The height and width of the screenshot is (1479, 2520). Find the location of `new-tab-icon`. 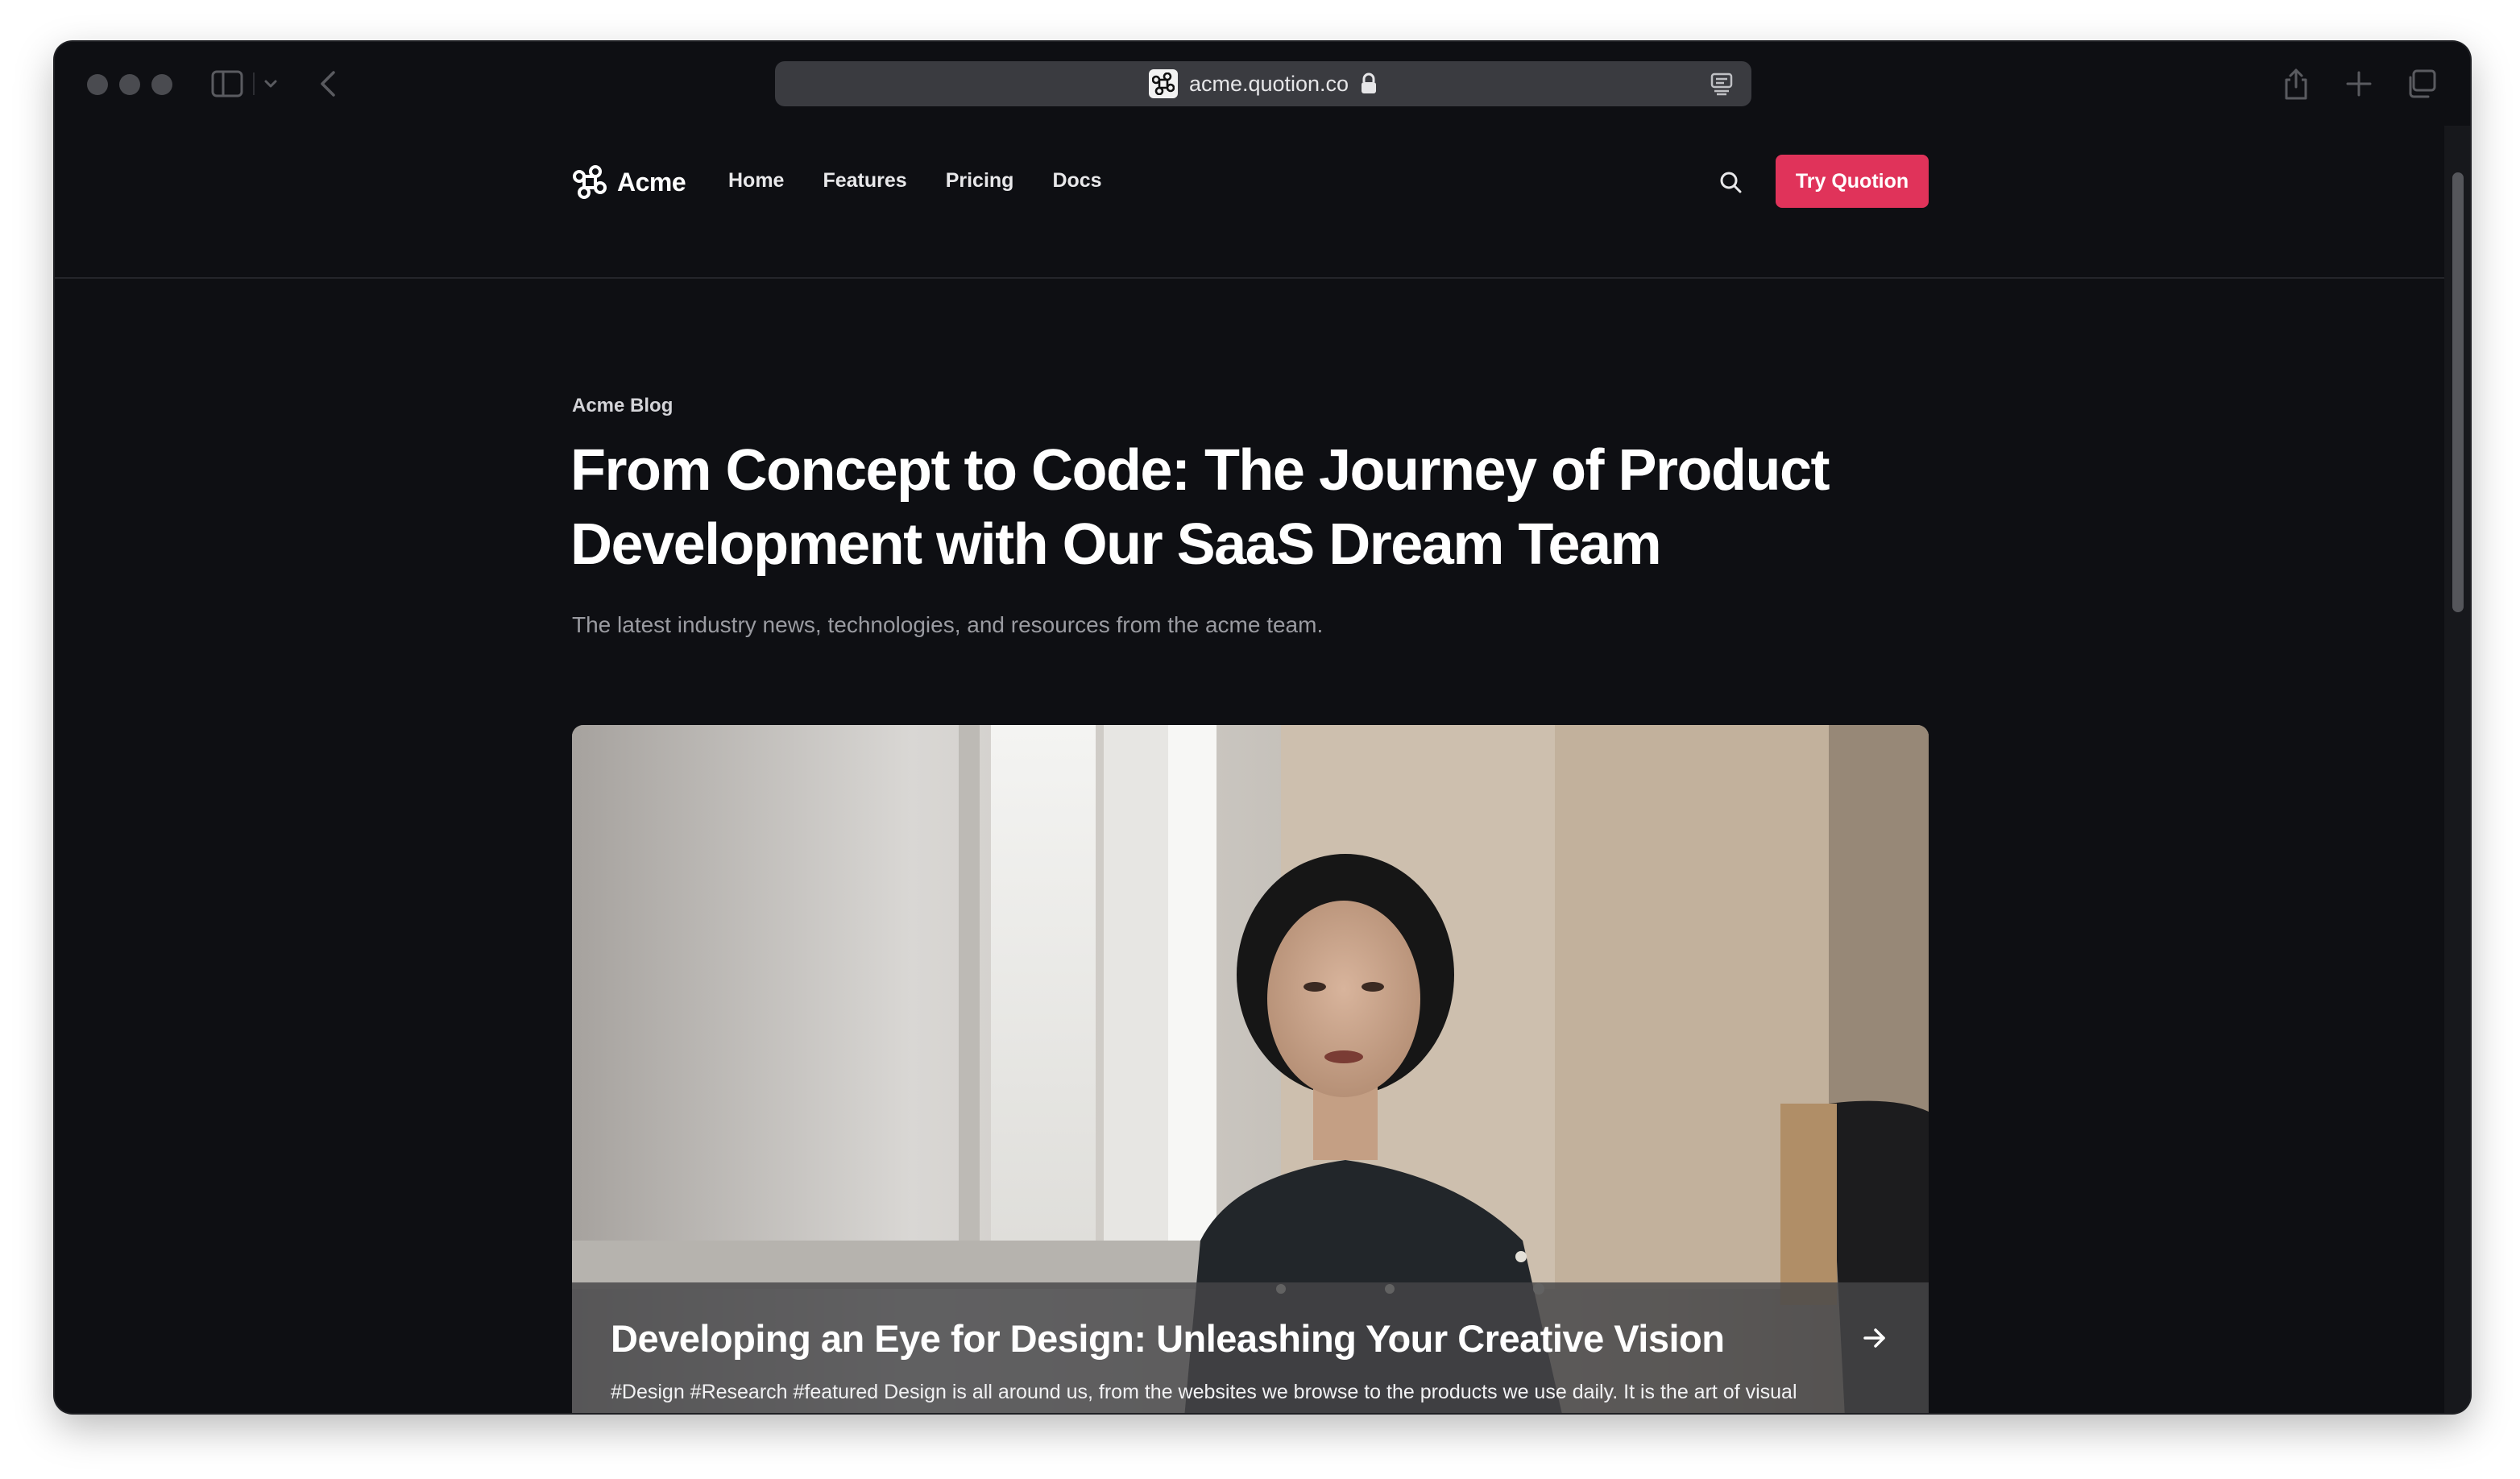

new-tab-icon is located at coordinates (2359, 84).